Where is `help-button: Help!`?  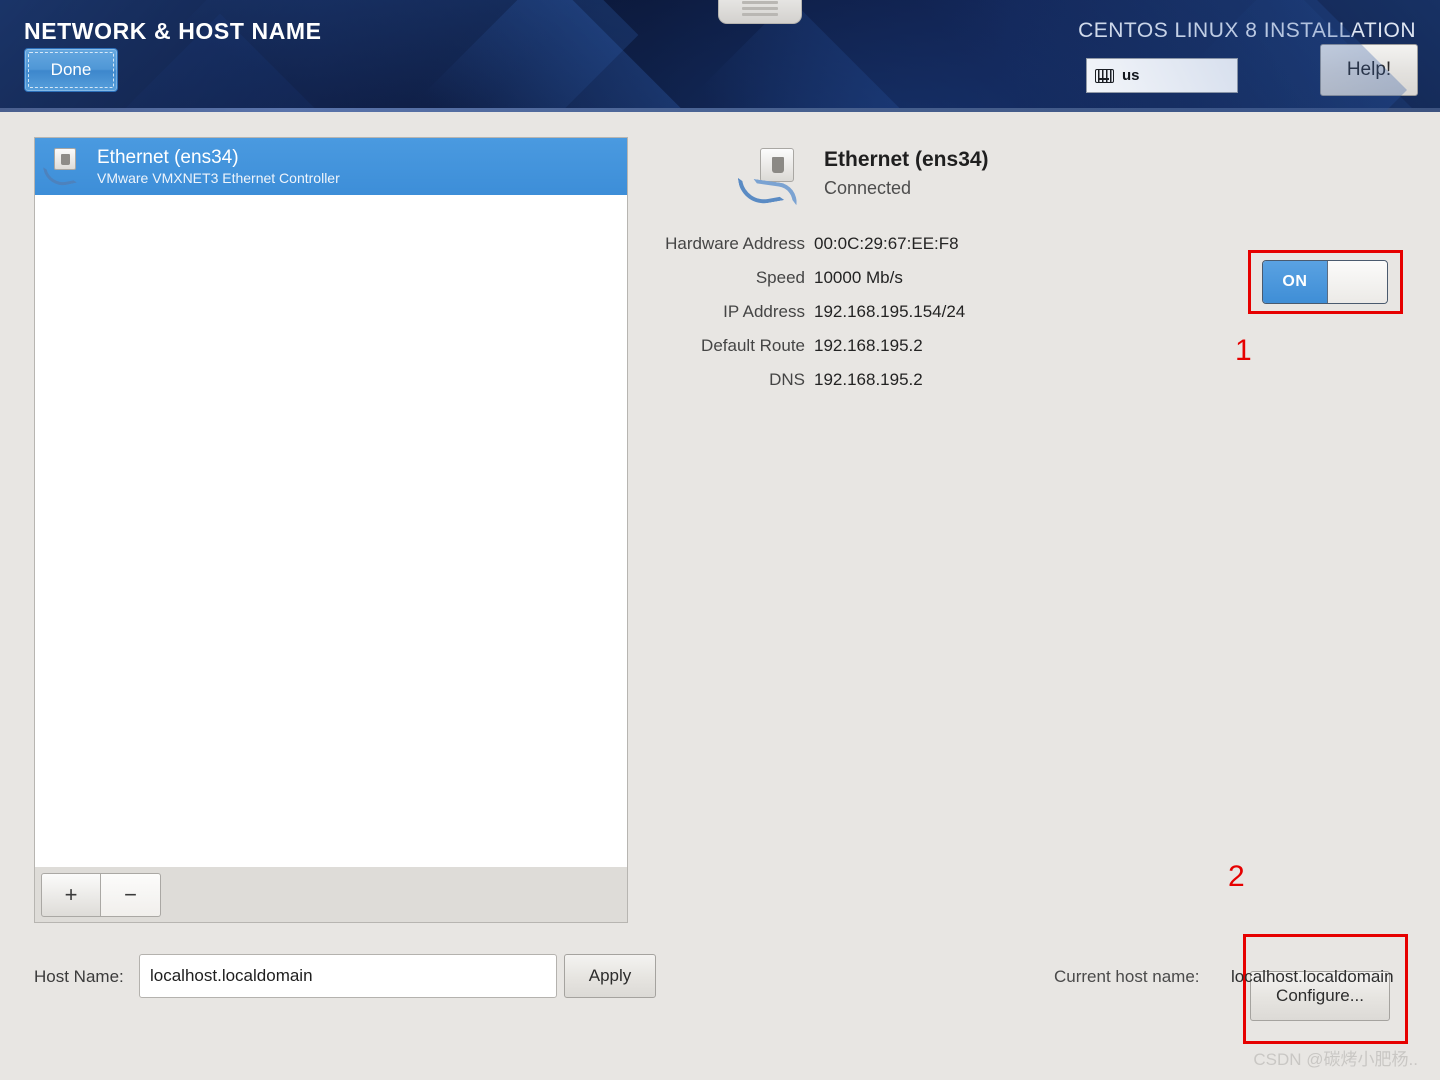 help-button: Help! is located at coordinates (1369, 70).